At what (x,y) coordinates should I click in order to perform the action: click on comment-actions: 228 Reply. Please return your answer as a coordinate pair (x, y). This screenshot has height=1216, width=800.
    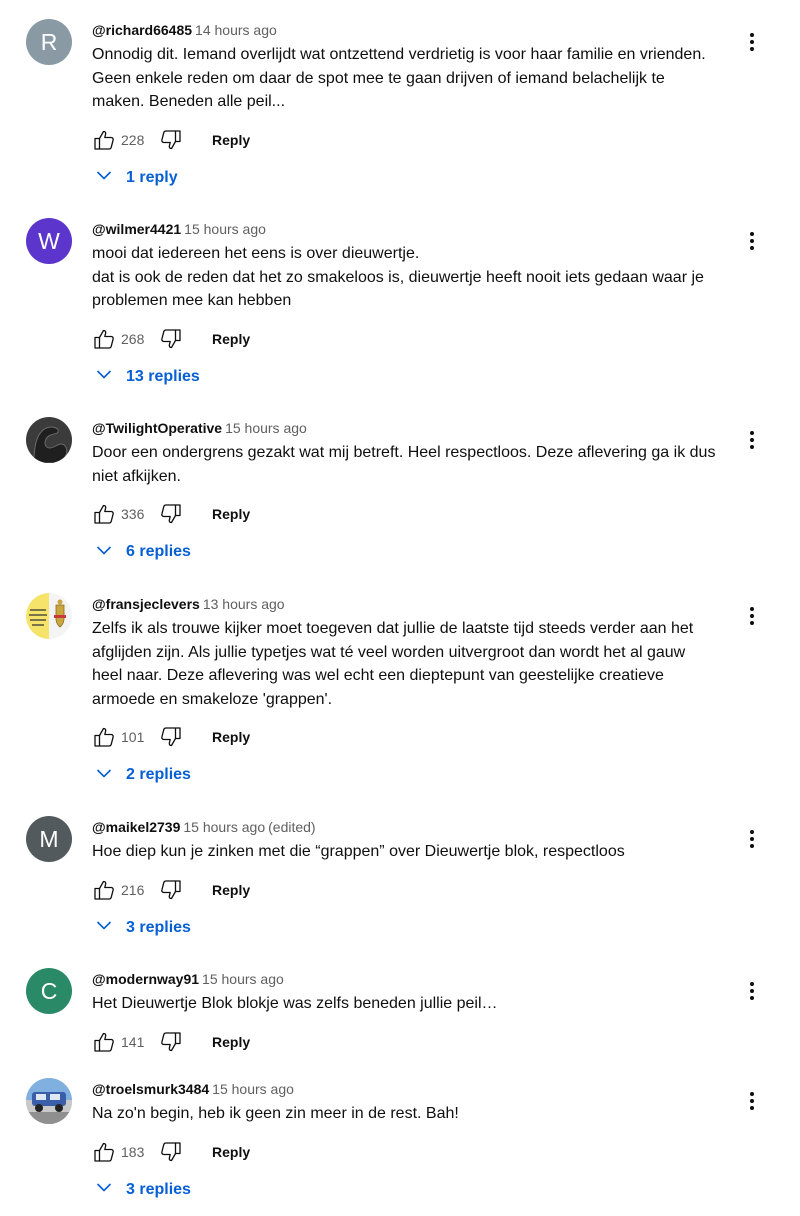
    Looking at the image, I should click on (417, 140).